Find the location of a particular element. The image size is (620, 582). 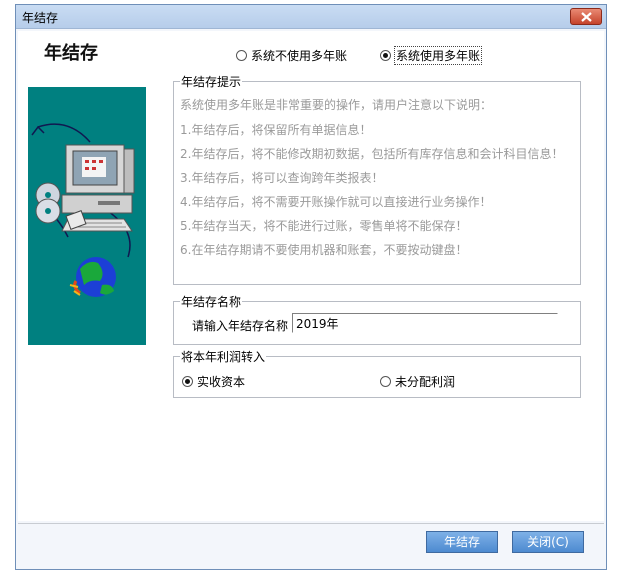

page-title: 年结存 is located at coordinates (71, 53).